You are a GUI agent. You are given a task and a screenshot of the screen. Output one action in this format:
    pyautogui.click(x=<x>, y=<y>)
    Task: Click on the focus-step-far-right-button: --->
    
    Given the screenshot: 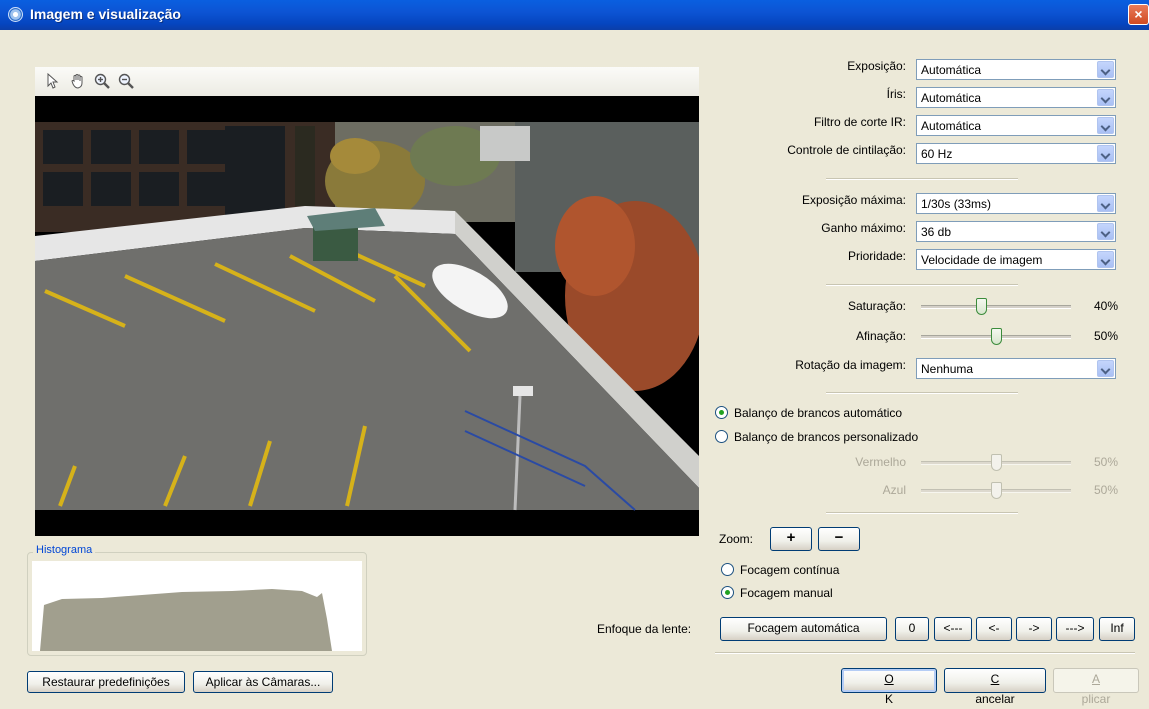 What is the action you would take?
    pyautogui.click(x=1075, y=629)
    